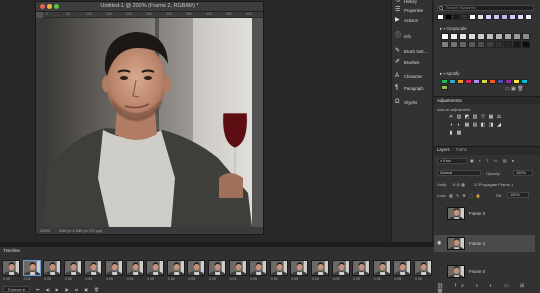  Describe the element at coordinates (406, 2) in the screenshot. I see `panel-button-history: ⟲ History` at that location.